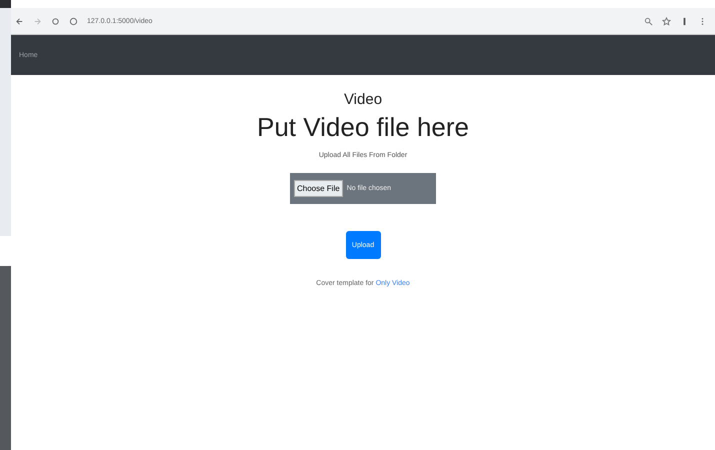 The height and width of the screenshot is (450, 715). Describe the element at coordinates (19, 21) in the screenshot. I see `back-icon` at that location.